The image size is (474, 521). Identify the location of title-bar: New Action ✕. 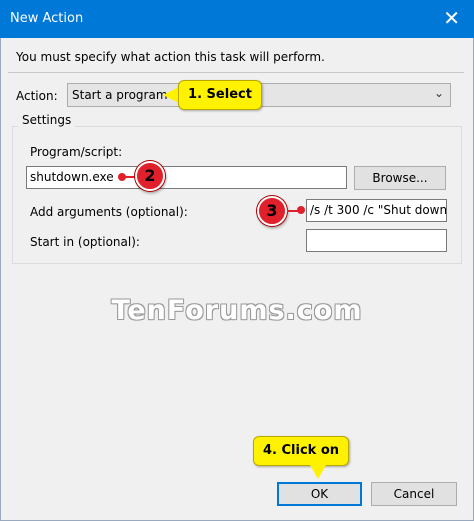
(237, 19).